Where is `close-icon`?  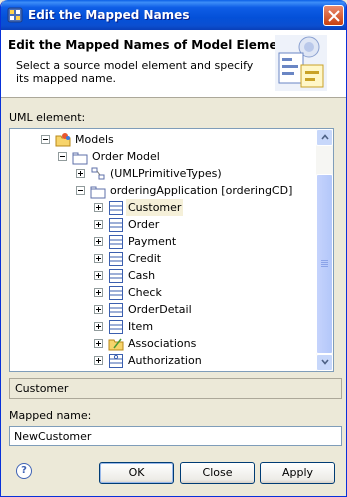 close-icon is located at coordinates (334, 16).